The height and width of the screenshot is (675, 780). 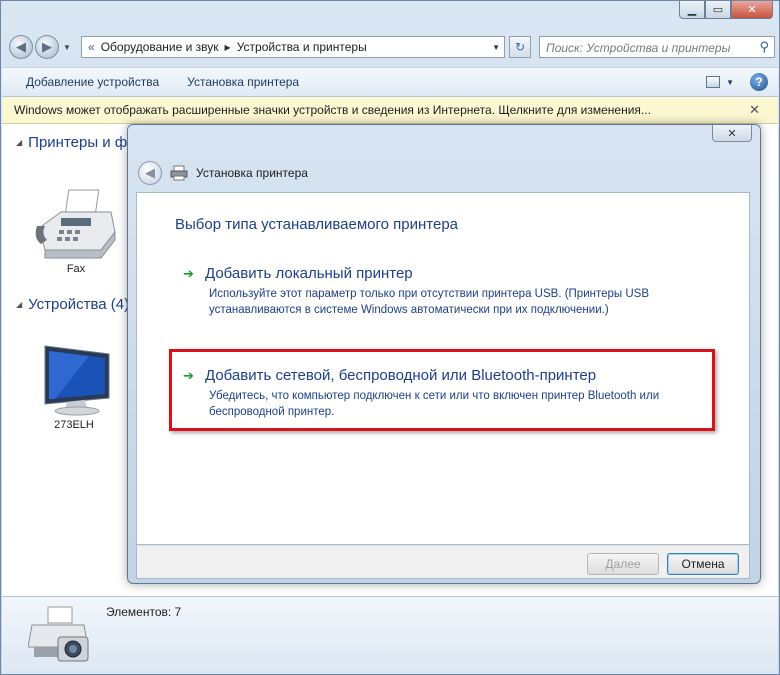 I want to click on forward-button: ▶, so click(x=47, y=47).